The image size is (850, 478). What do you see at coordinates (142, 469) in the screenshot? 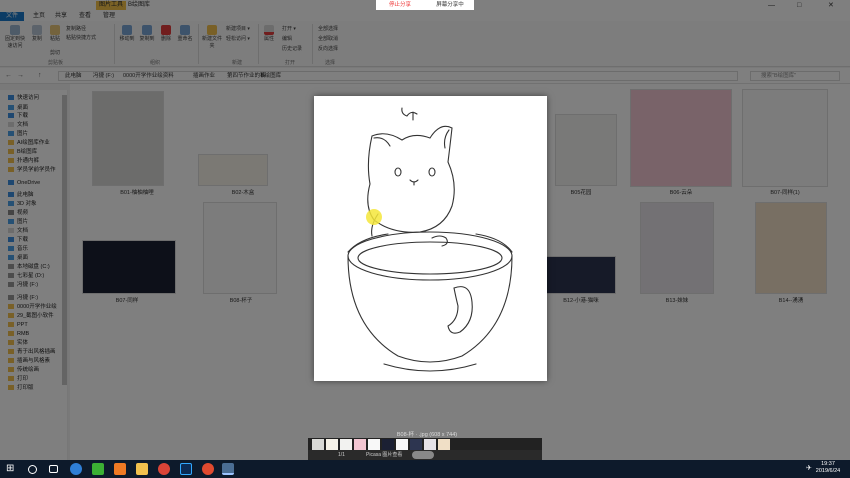
I see `folder-icon` at bounding box center [142, 469].